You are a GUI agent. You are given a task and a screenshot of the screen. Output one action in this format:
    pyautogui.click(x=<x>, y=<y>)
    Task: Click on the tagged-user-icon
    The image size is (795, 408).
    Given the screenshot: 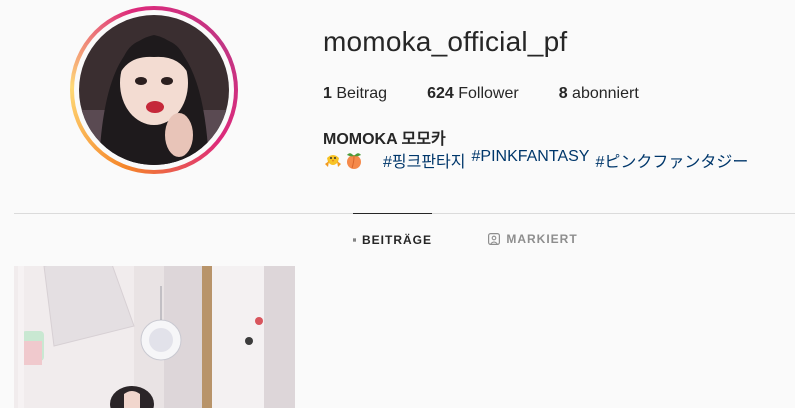 What is the action you would take?
    pyautogui.click(x=494, y=239)
    